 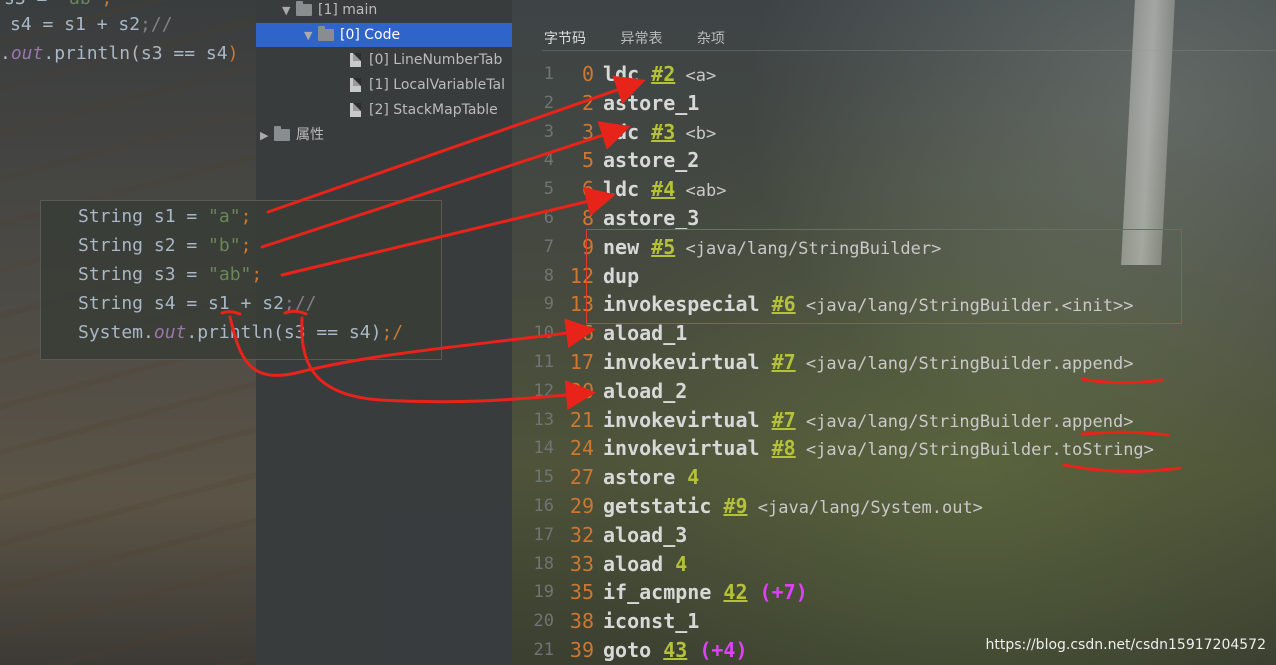 I want to click on code-line-s1: String s1 = "a";, so click(x=164, y=216).